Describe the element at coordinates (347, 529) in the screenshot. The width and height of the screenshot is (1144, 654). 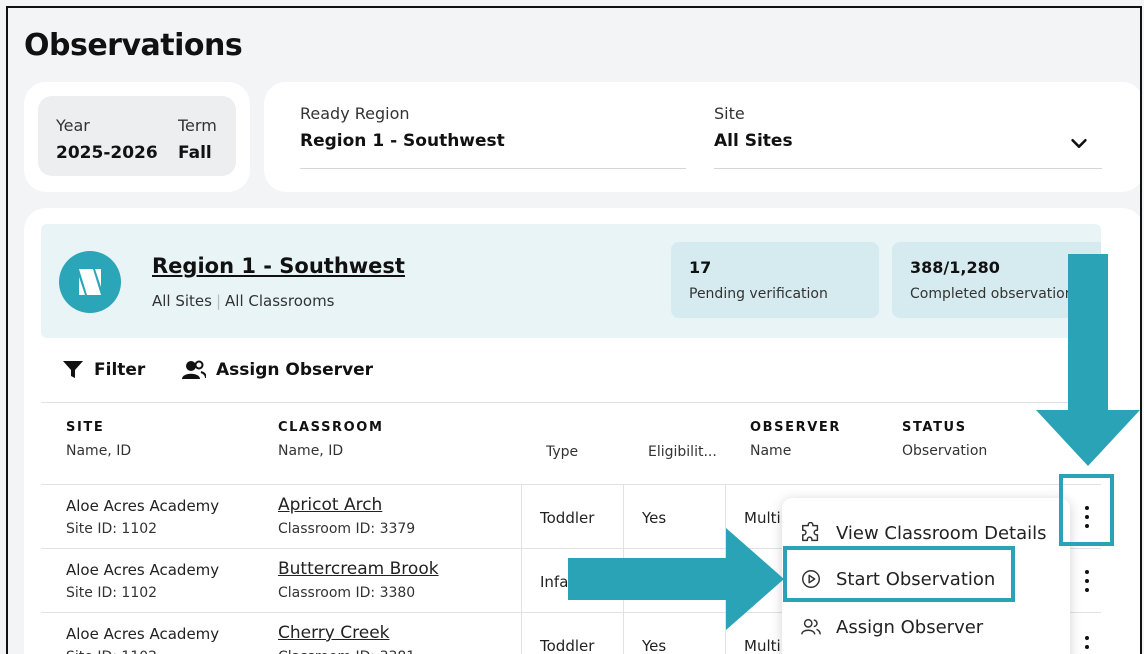
I see `classroom-id: Classroom ID: 3379` at that location.